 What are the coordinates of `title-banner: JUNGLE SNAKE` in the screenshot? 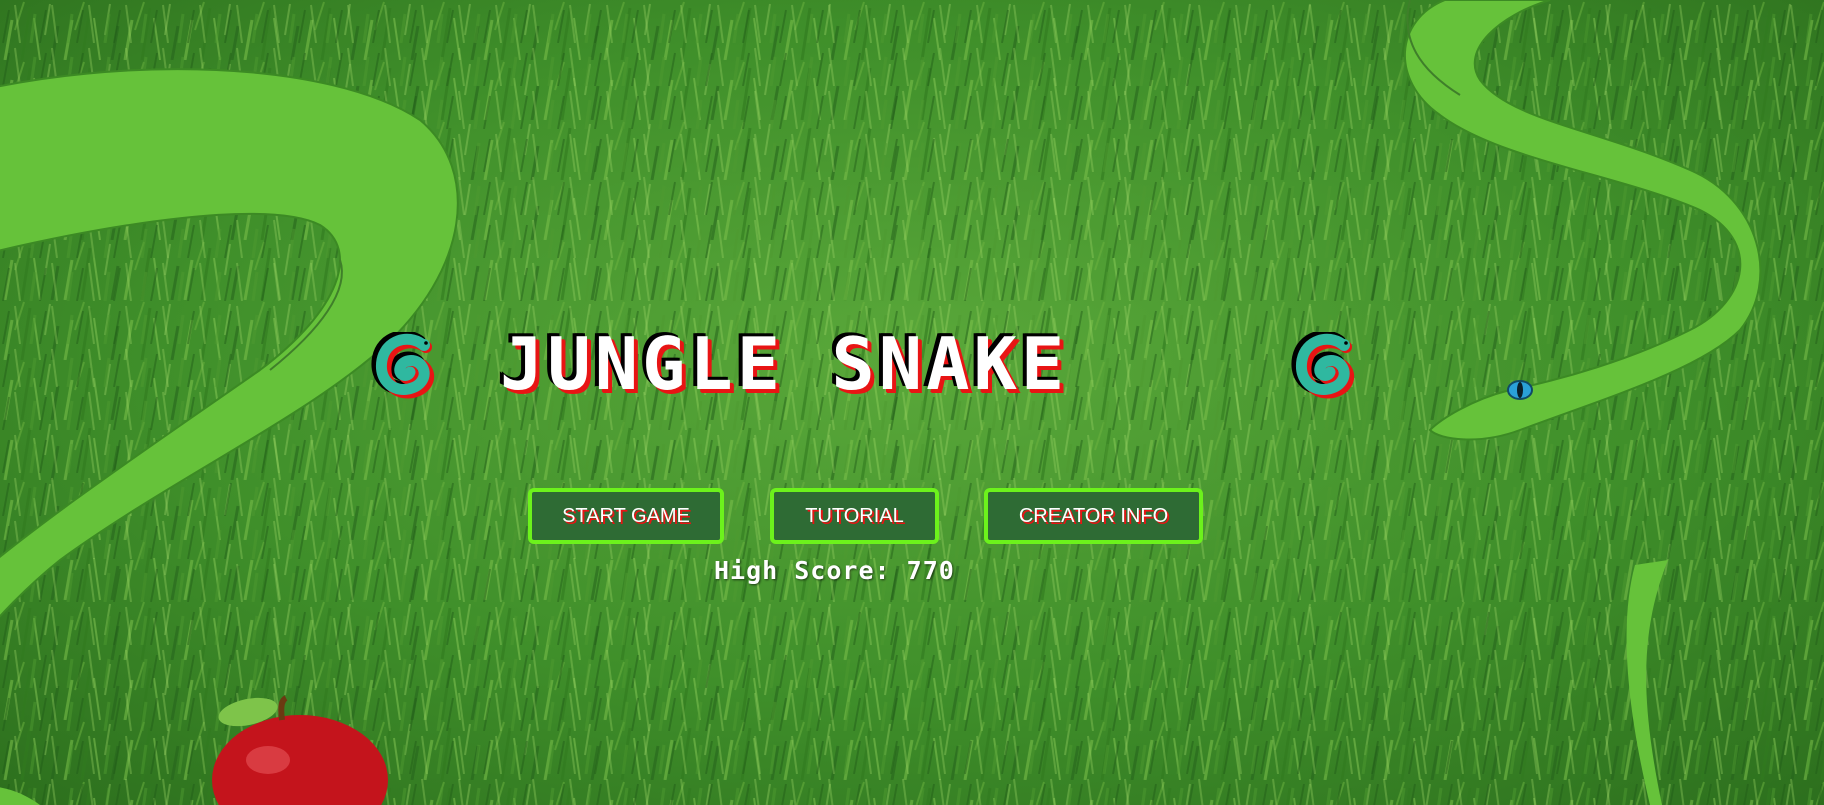 It's located at (870, 363).